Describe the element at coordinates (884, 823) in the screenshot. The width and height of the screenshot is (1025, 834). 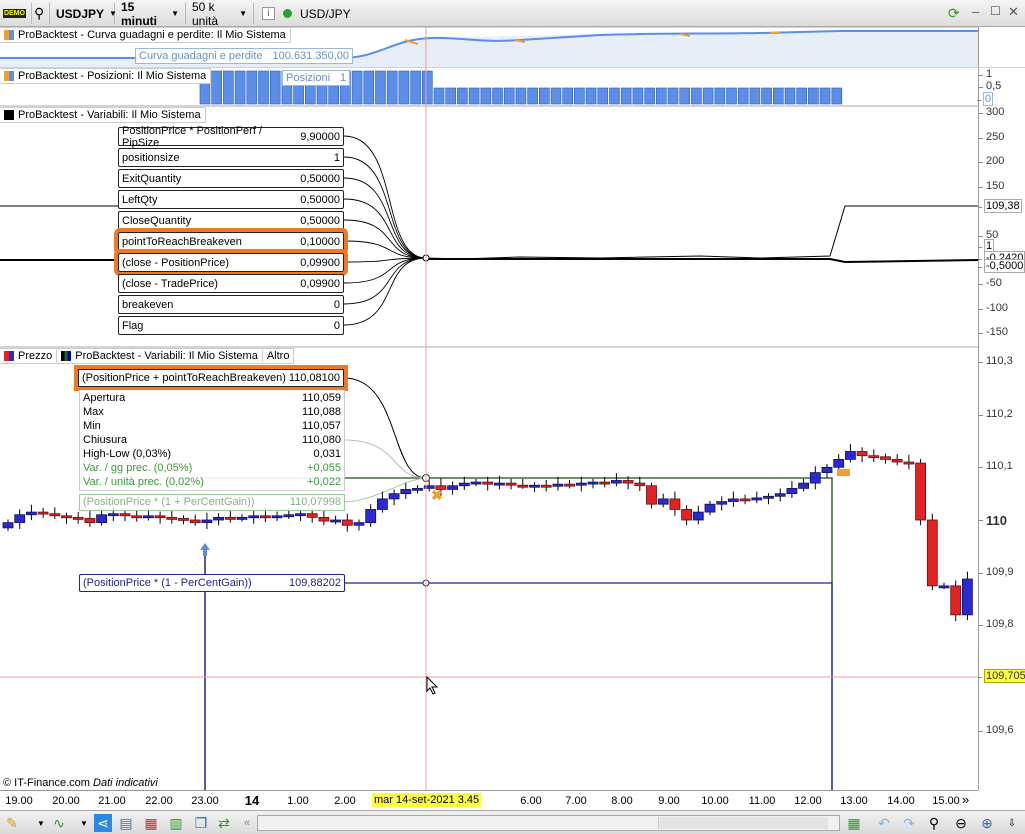
I see `undo-icon: ↶` at that location.